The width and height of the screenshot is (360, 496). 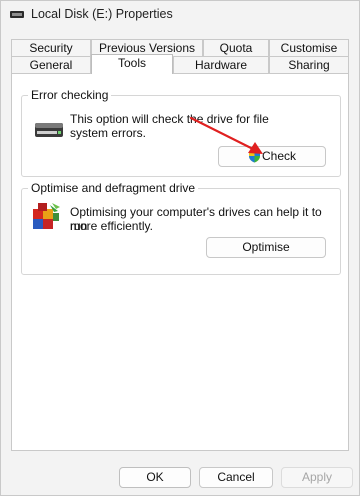 I want to click on tab-customise: Customise, so click(x=309, y=47).